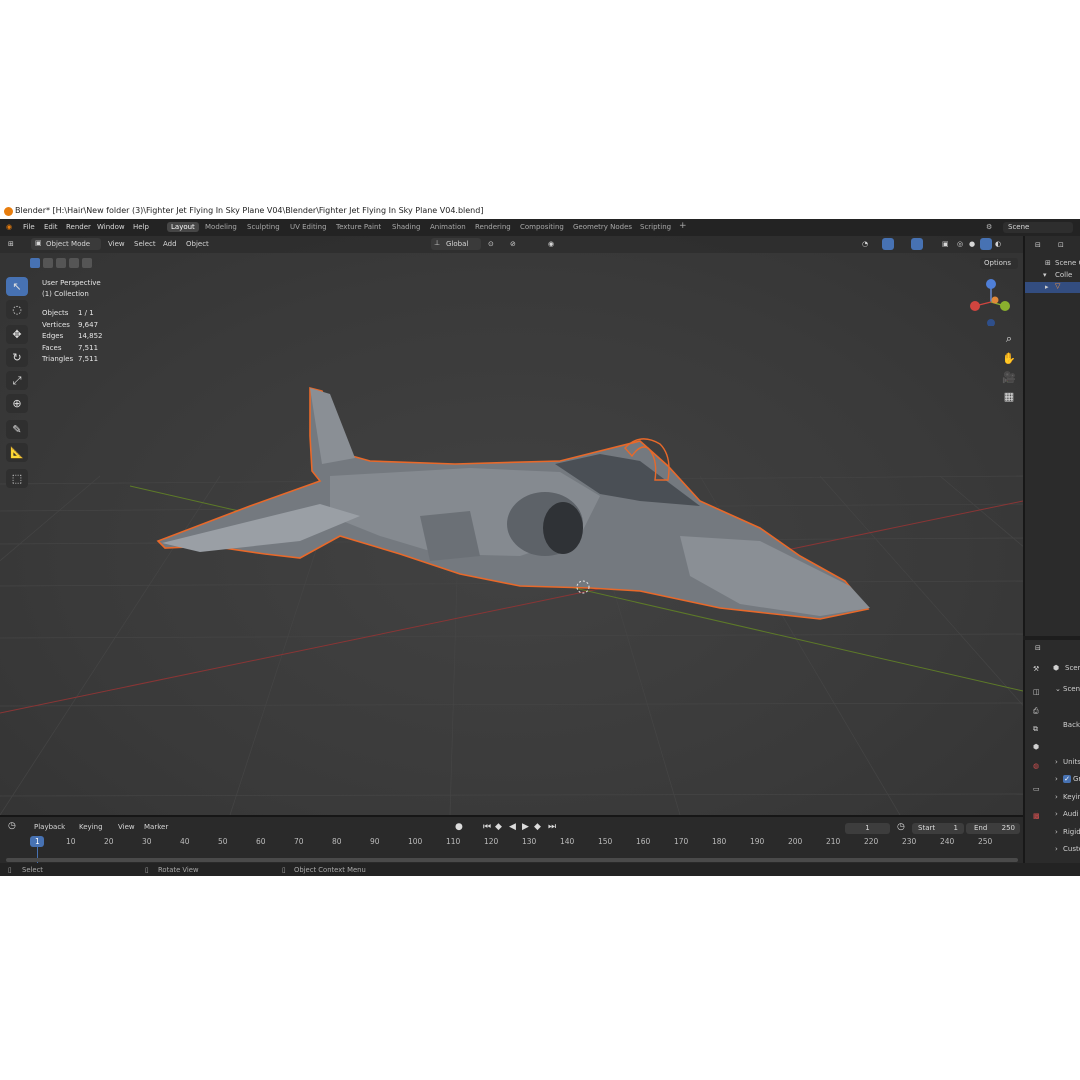 Image resolution: width=1080 pixels, height=1080 pixels. Describe the element at coordinates (602, 227) in the screenshot. I see `tab-geometry-nodes: Geometry Nodes` at that location.